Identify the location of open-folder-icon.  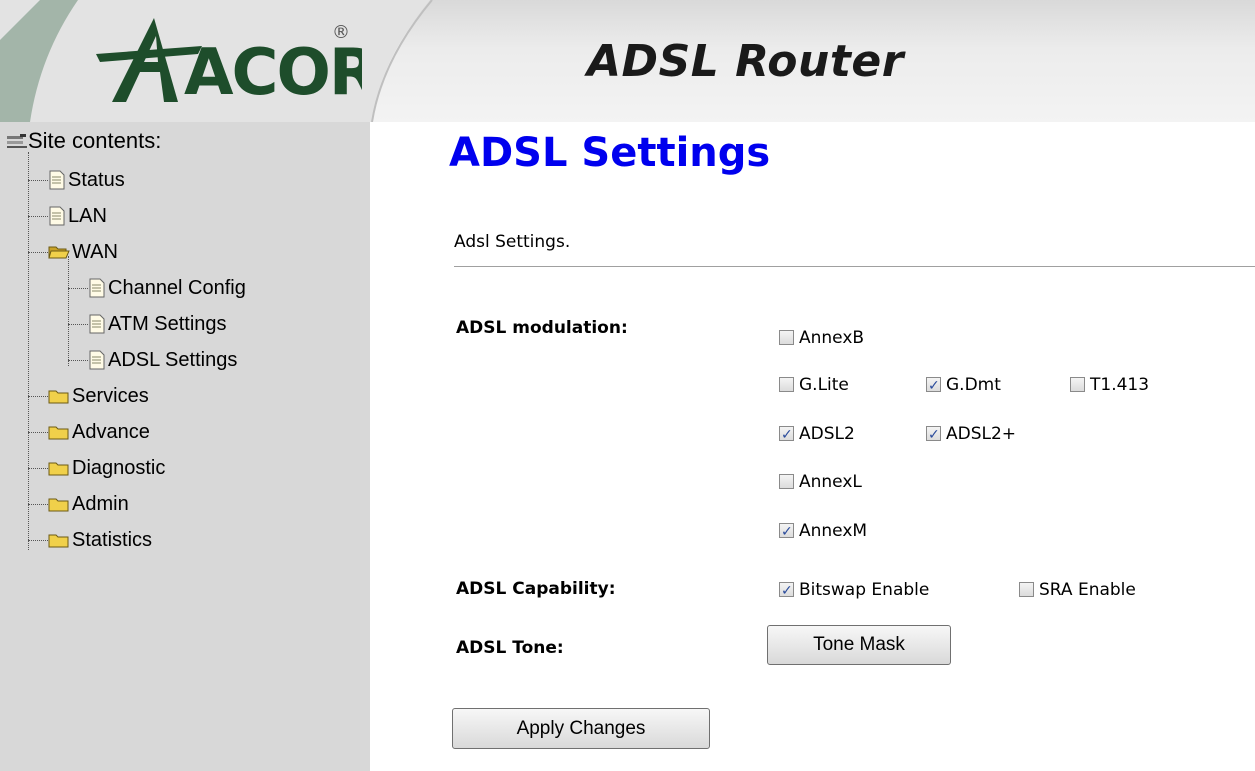
(59, 251).